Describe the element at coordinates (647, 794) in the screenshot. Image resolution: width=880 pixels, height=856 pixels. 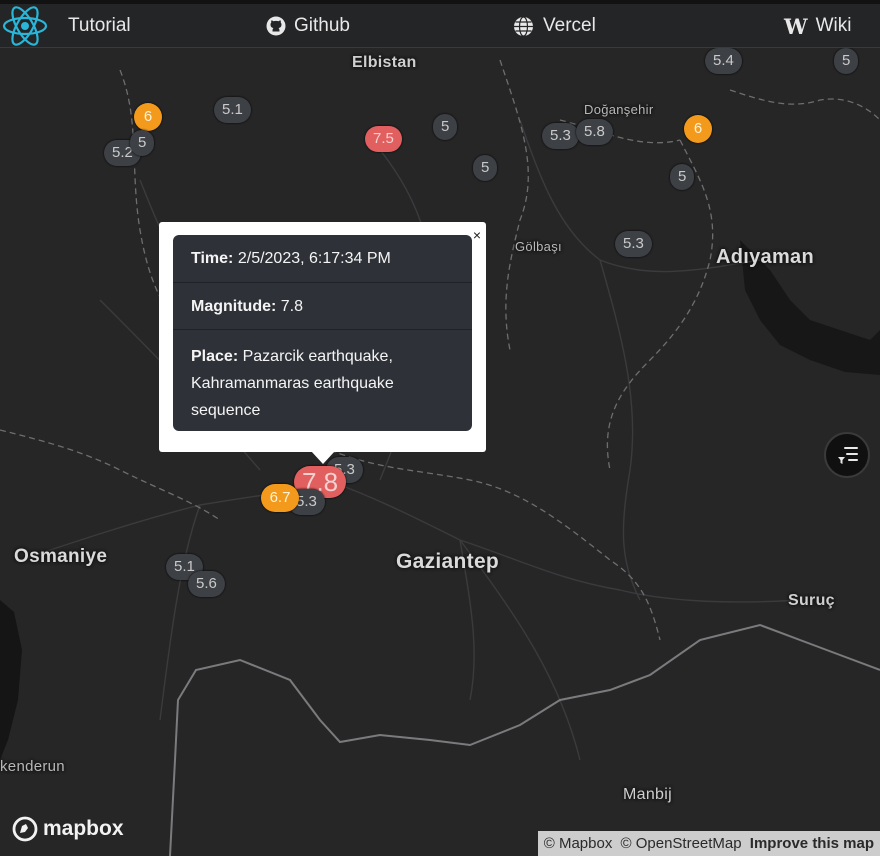
I see `place-label: Manbij` at that location.